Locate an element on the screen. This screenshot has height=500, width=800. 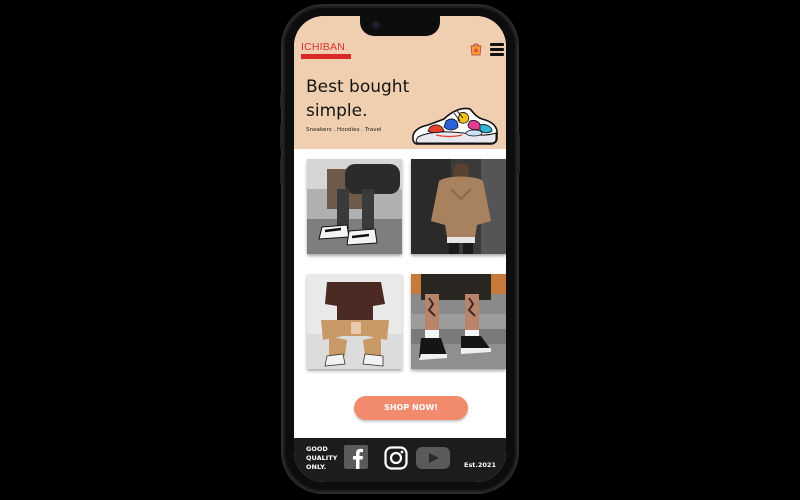
facebook-icon is located at coordinates (356, 457).